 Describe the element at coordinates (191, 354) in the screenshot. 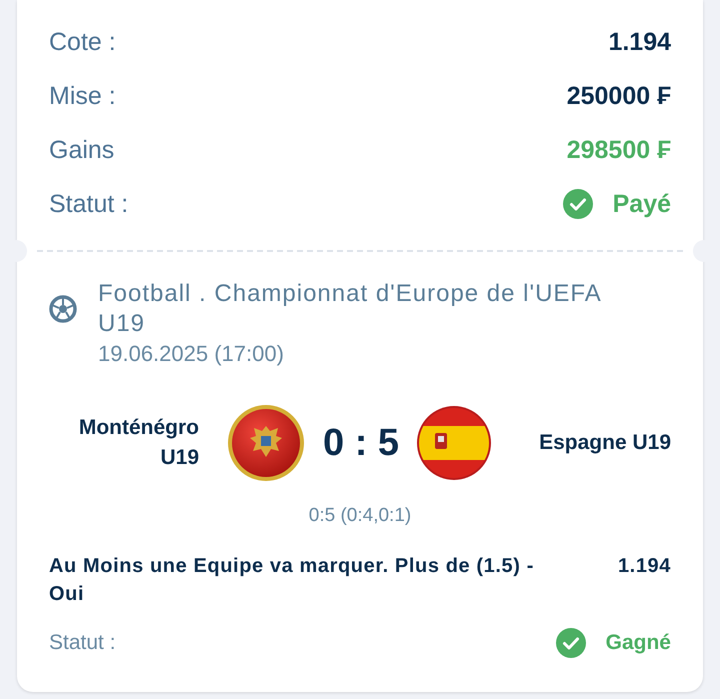

I see `event-date: 19.06.2025 (17:00)` at that location.